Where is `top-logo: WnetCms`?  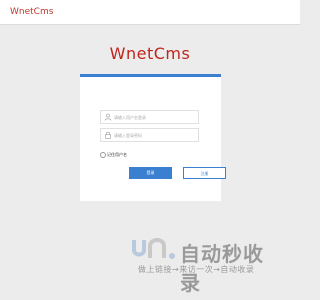
top-logo: WnetCms is located at coordinates (31, 12).